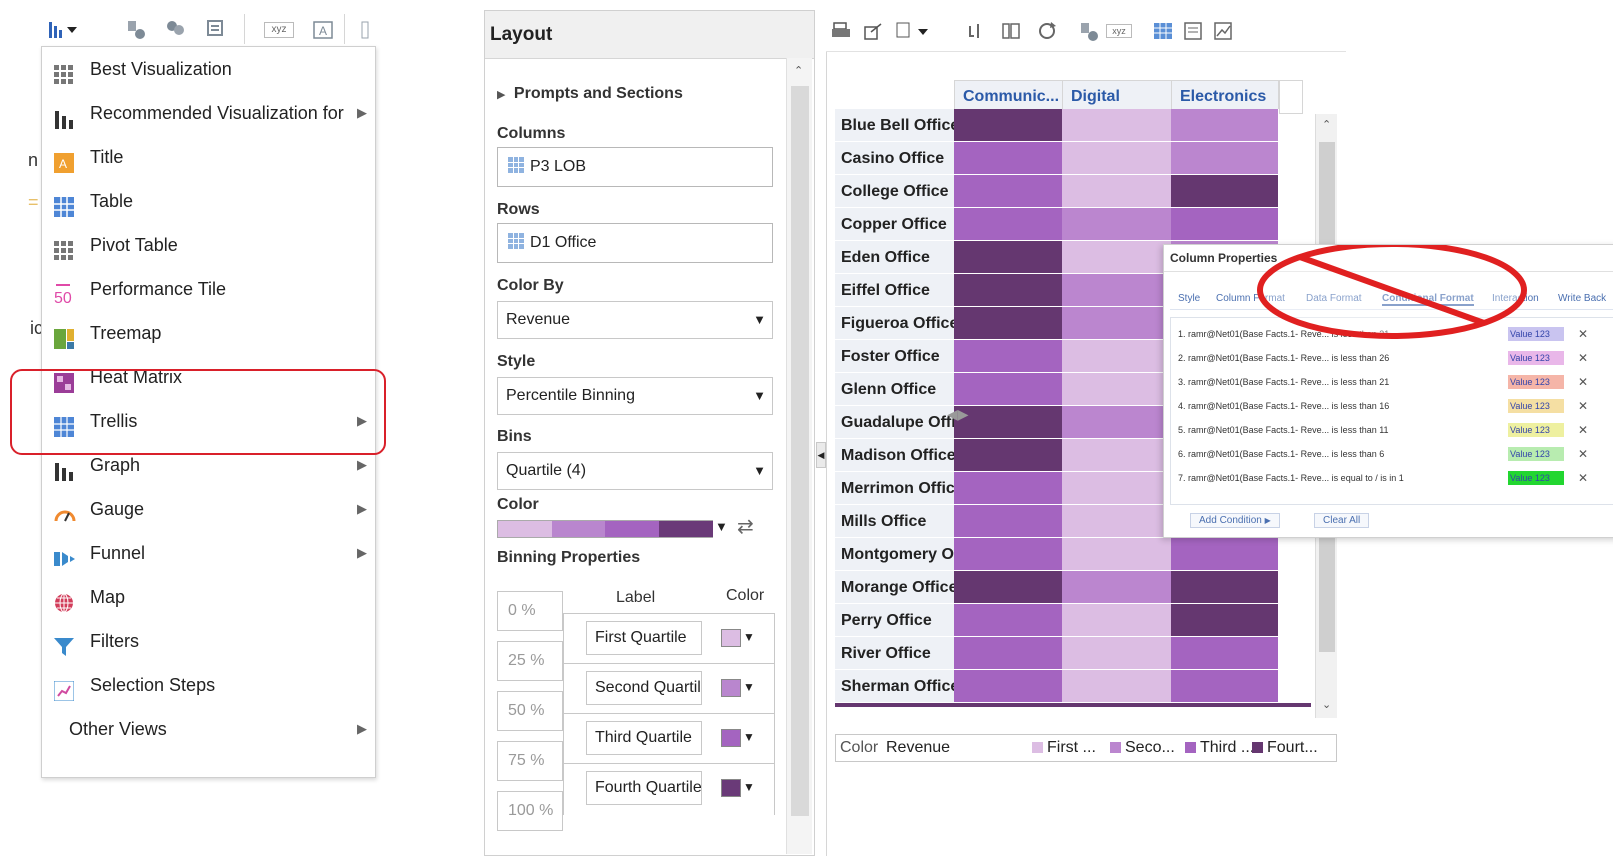 The image size is (1613, 856). What do you see at coordinates (1342, 520) in the screenshot?
I see `clear-all-button: Clear All` at bounding box center [1342, 520].